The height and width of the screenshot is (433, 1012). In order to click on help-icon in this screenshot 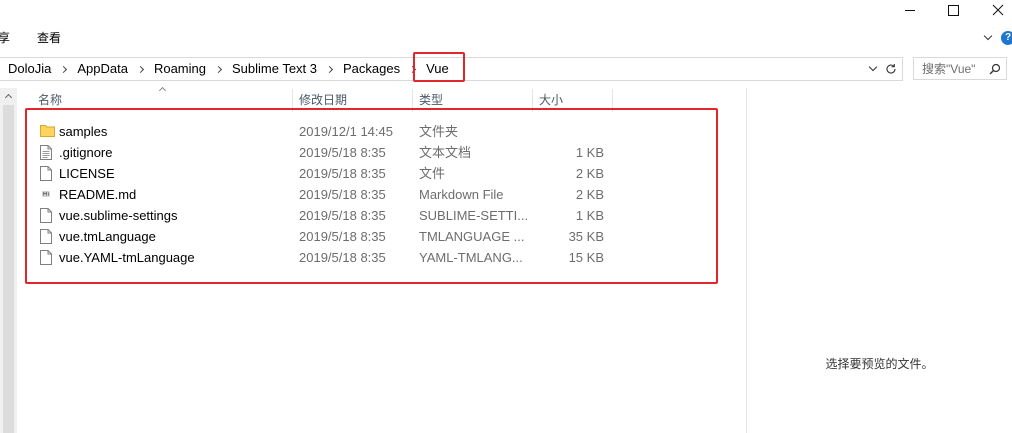, I will do `click(1006, 38)`.